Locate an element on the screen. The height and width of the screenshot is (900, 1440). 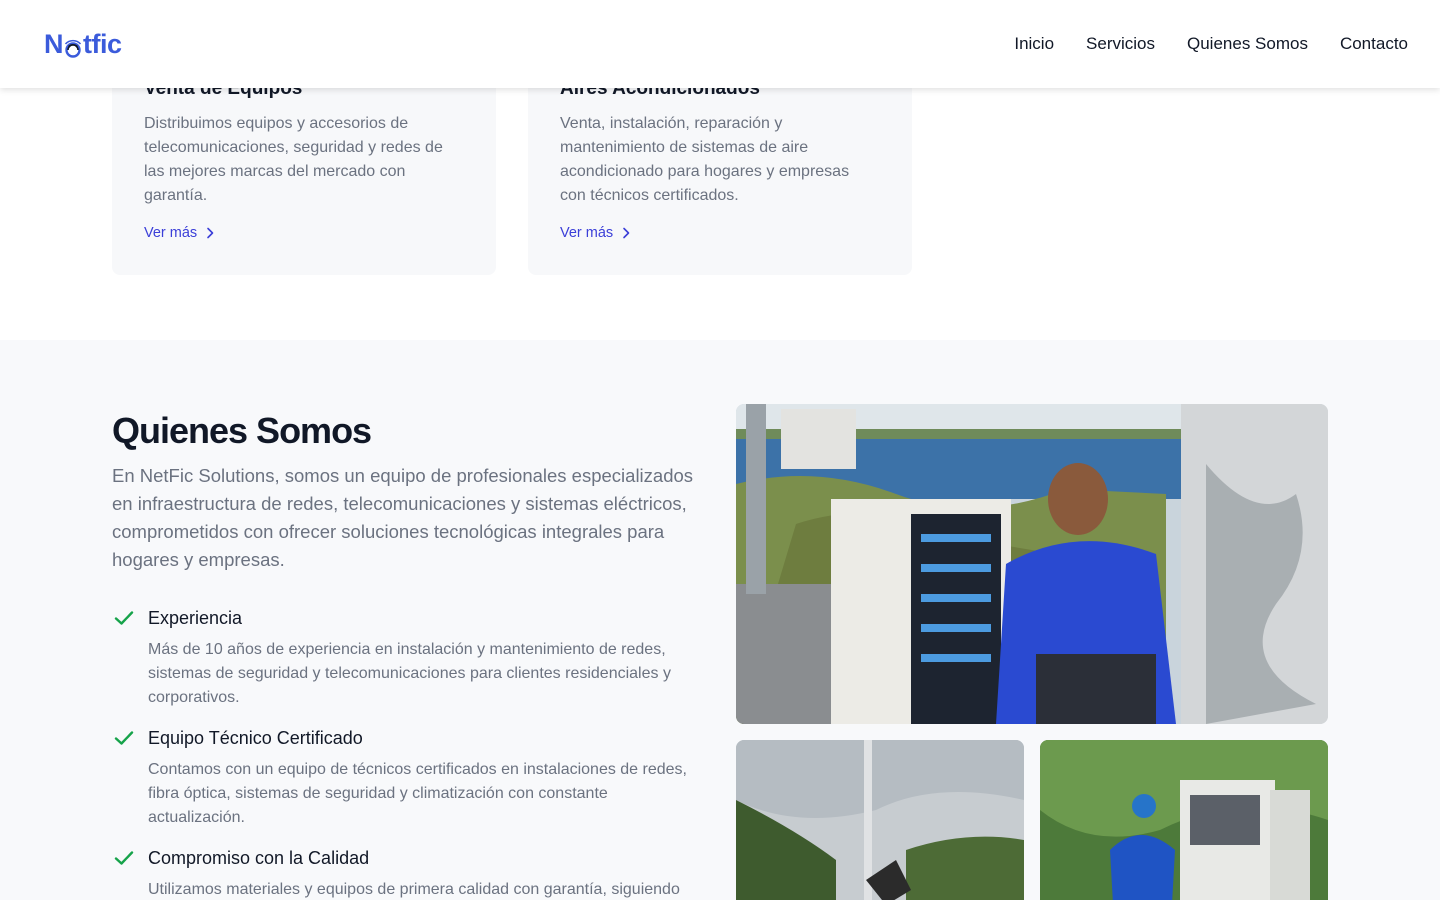
nav-item-inicio: Inicio is located at coordinates (1034, 44).